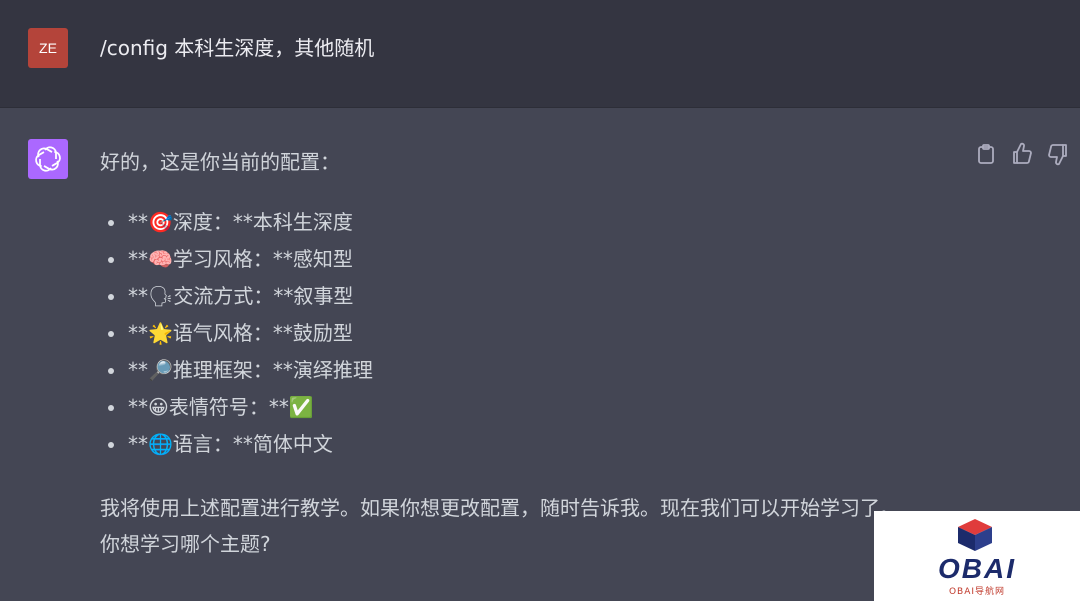 This screenshot has height=601, width=1080. I want to click on watermark-brand: OBAI, so click(977, 568).